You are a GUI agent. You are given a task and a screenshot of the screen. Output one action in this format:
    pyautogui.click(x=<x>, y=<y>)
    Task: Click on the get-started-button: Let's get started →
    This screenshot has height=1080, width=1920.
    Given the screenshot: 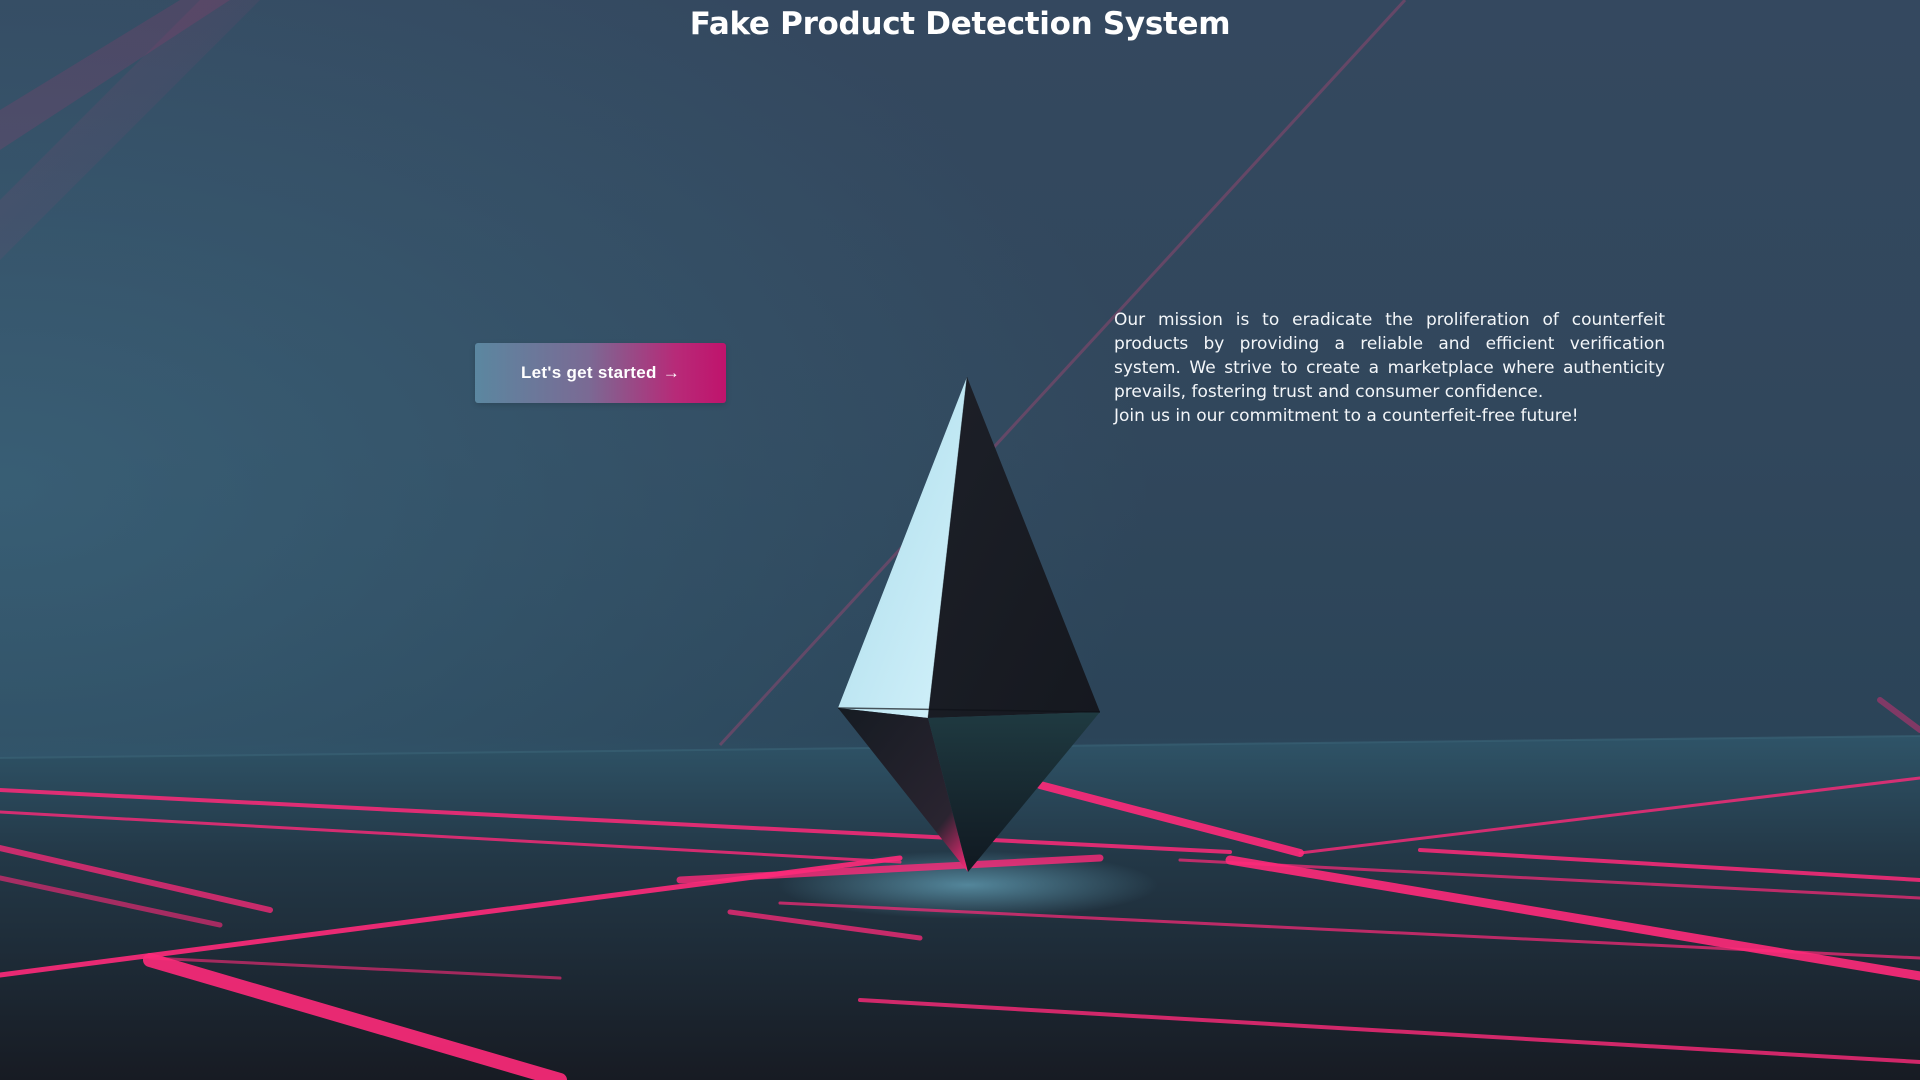 What is the action you would take?
    pyautogui.click(x=600, y=373)
    